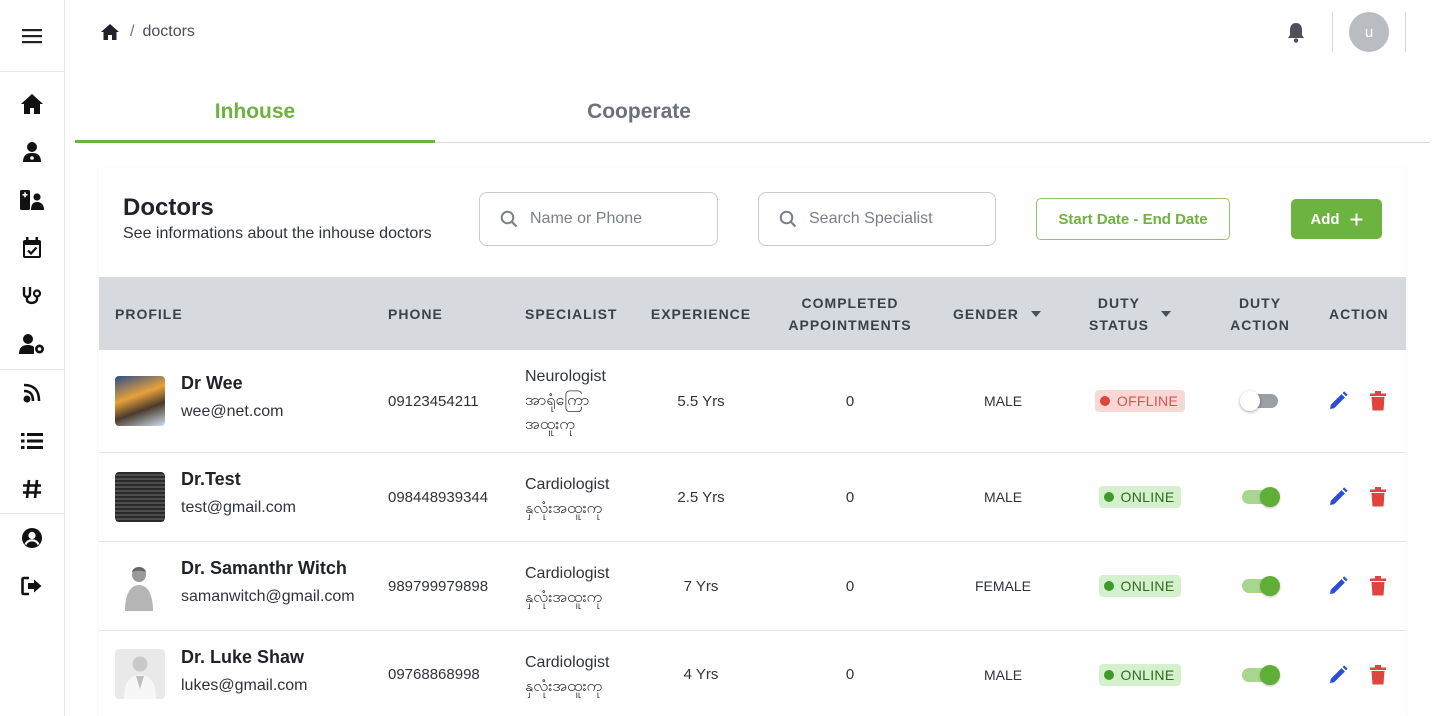 Image resolution: width=1436 pixels, height=716 pixels. Describe the element at coordinates (850, 313) in the screenshot. I see `col-completed-appointments: COMPLETED APPOINTMENTS` at that location.